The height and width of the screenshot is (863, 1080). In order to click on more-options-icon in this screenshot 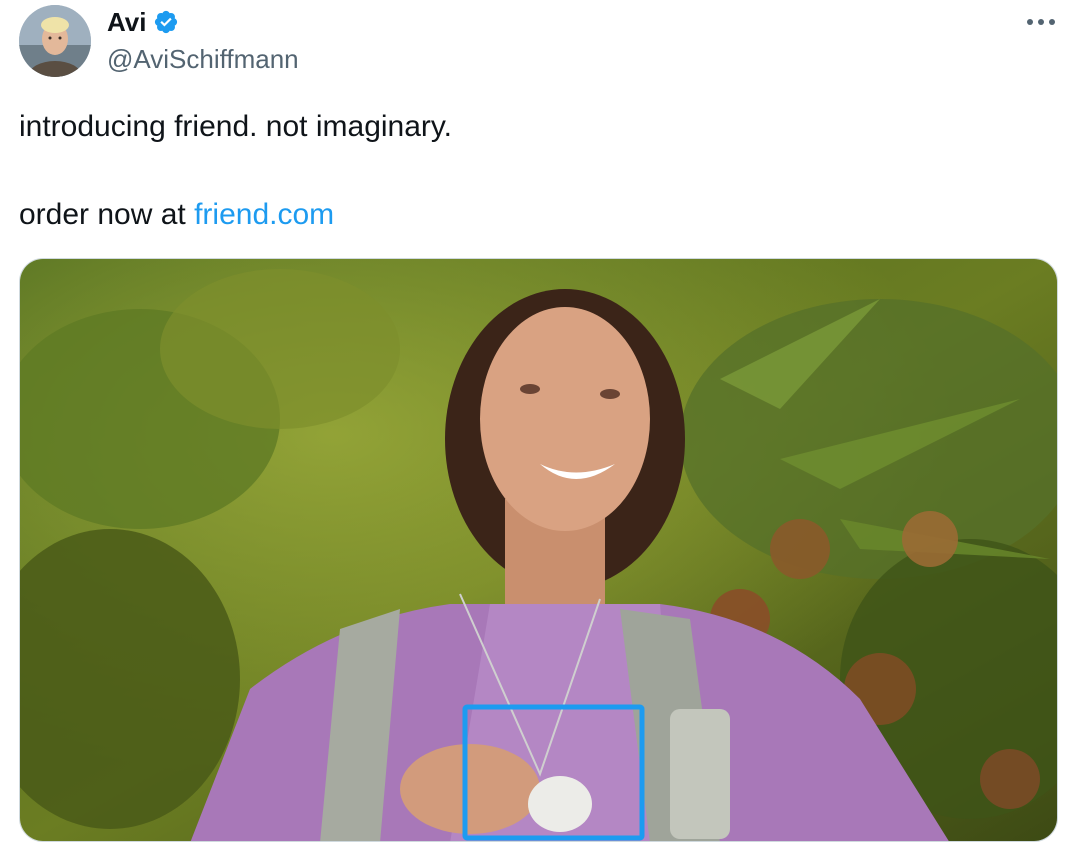, I will do `click(1041, 22)`.